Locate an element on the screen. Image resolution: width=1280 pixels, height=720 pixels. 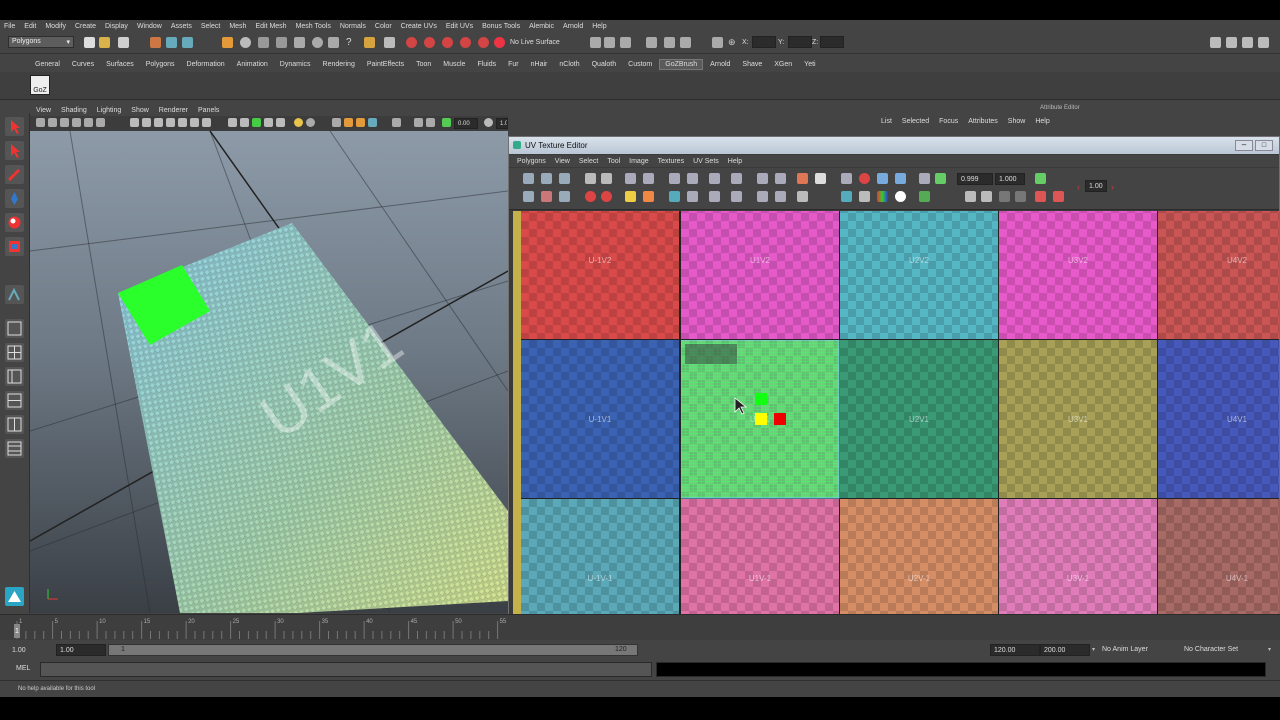
menu-arnold: Arnold is located at coordinates (573, 26).